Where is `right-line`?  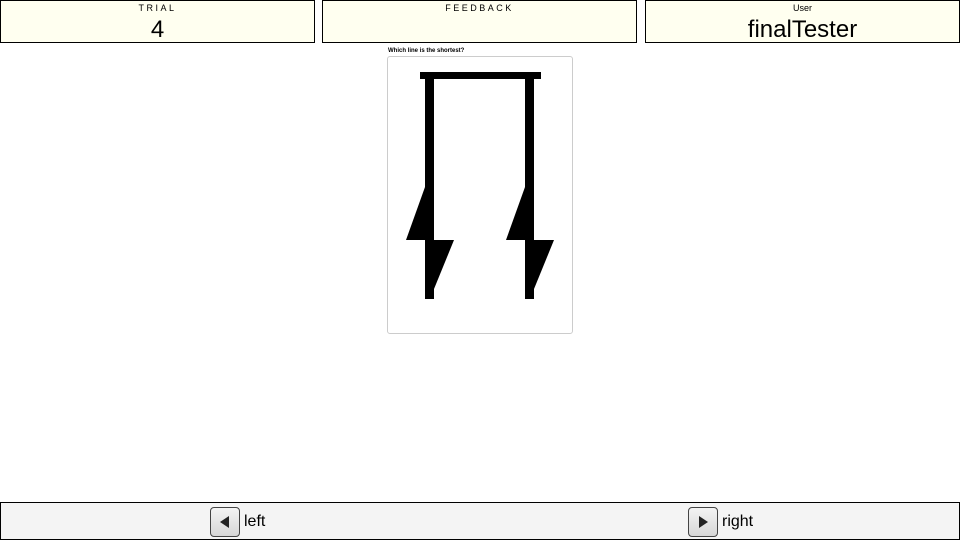 right-line is located at coordinates (530, 188).